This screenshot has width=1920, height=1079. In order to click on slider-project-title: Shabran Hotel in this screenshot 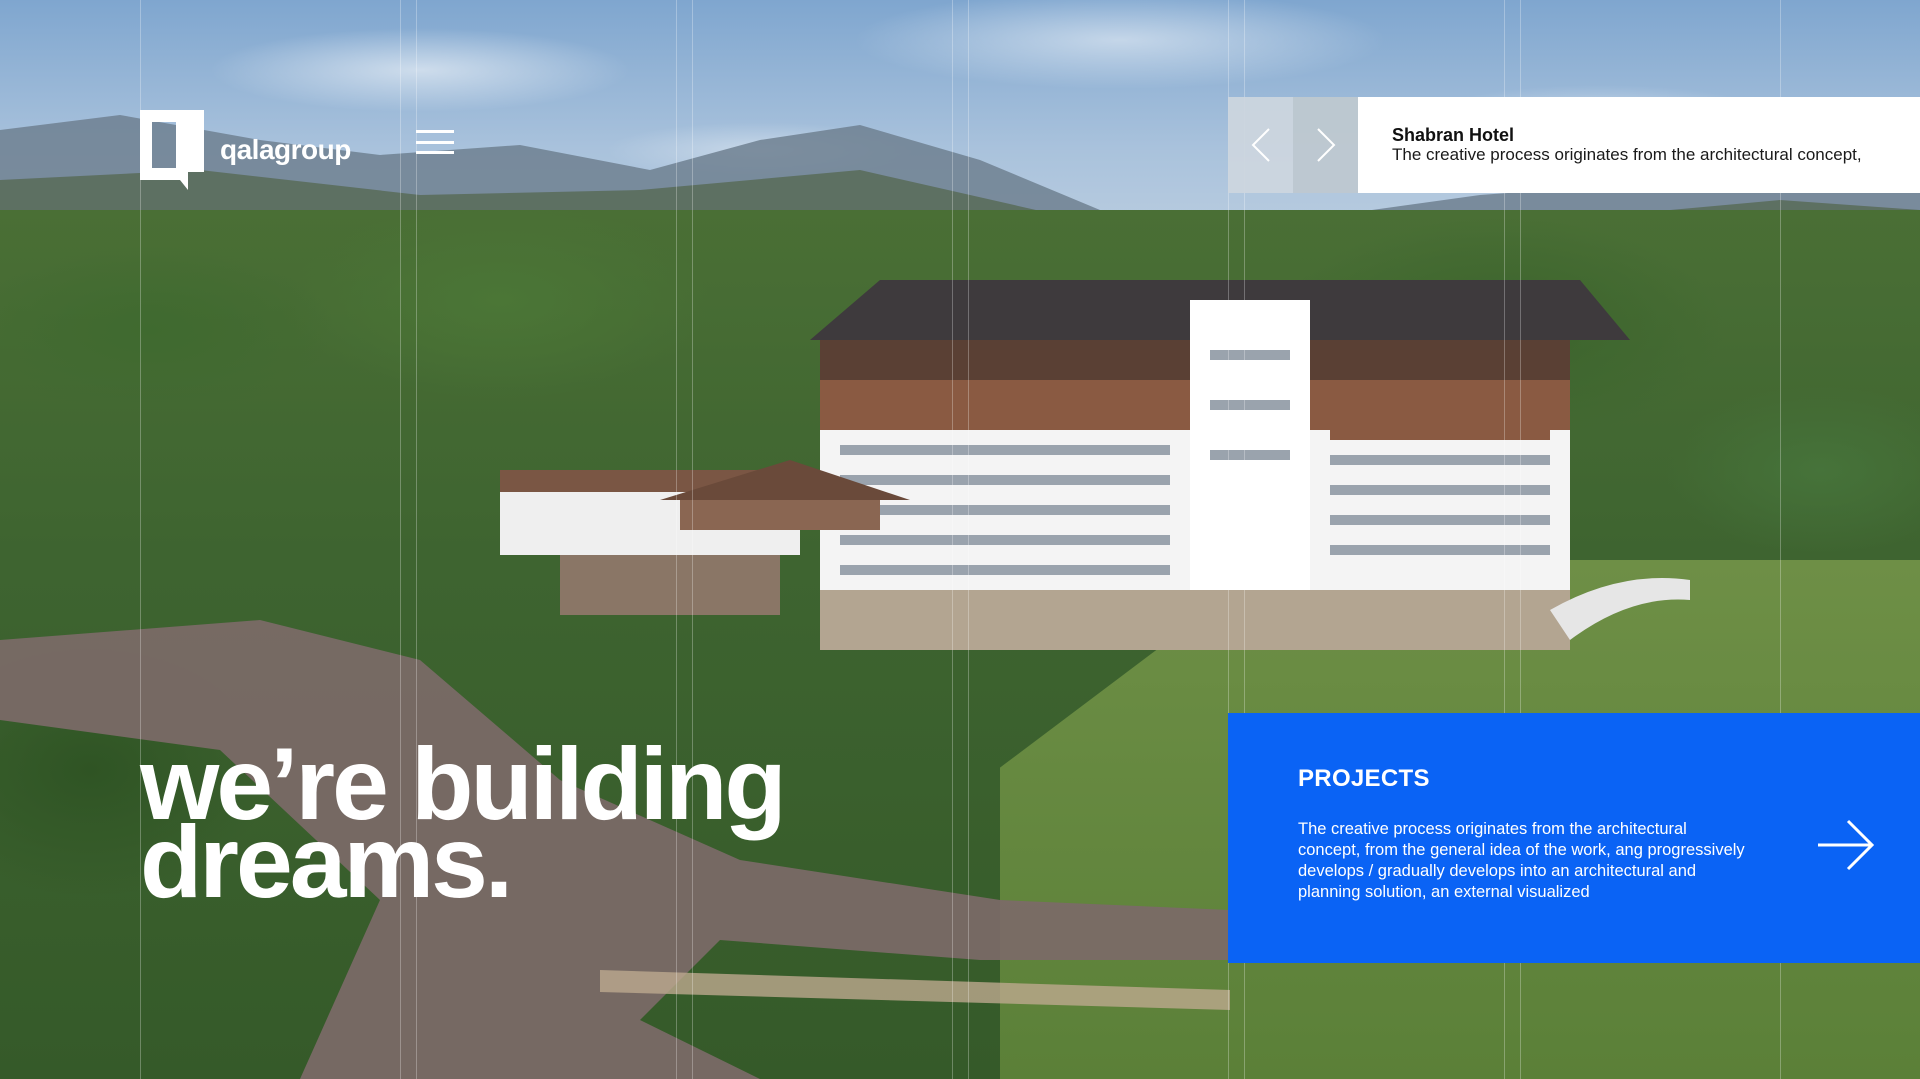, I will do `click(1453, 135)`.